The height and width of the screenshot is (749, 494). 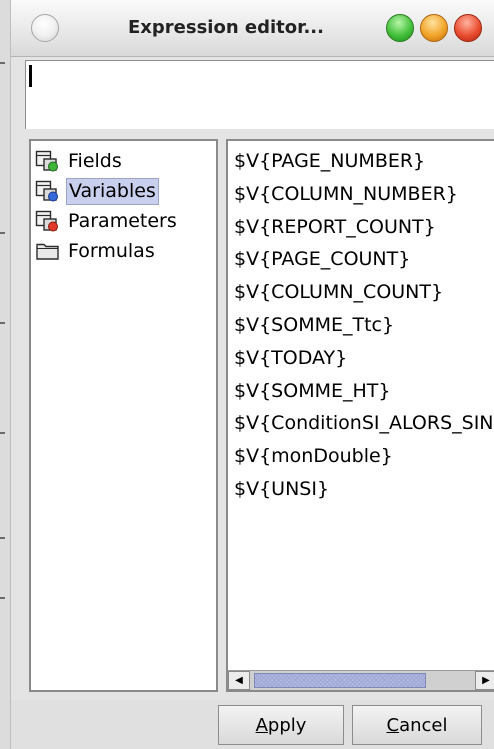 I want to click on parameters-icon, so click(x=48, y=221).